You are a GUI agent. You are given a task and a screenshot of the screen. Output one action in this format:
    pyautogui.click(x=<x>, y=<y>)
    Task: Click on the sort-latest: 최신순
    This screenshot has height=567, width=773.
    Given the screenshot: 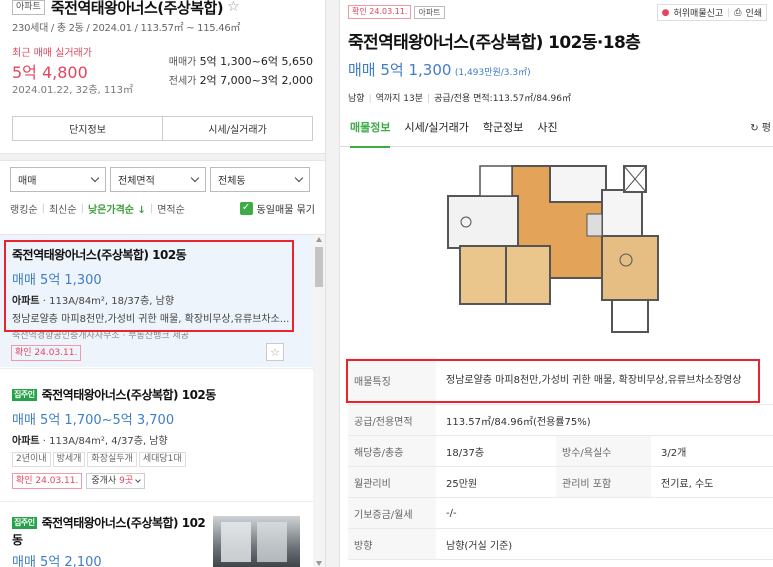 What is the action you would take?
    pyautogui.click(x=63, y=208)
    